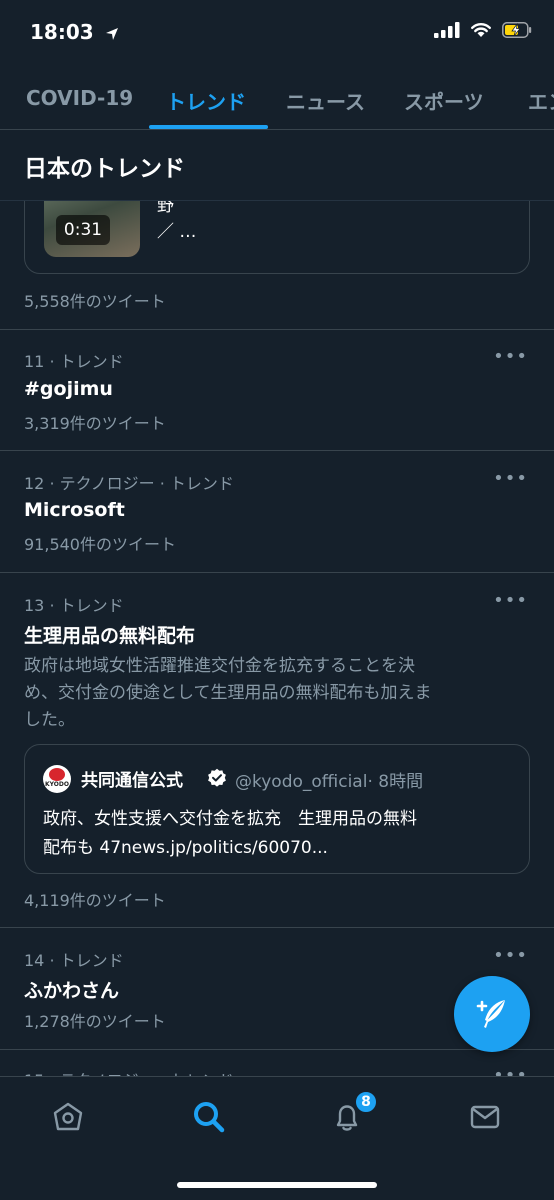 The width and height of the screenshot is (554, 1200). I want to click on cellular-signal-icon, so click(447, 30).